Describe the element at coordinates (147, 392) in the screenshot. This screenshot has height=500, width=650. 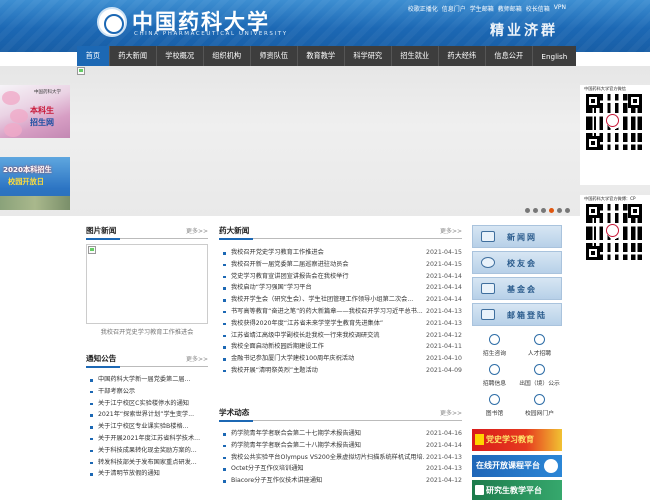
I see `list-item: 干部考察公示` at that location.